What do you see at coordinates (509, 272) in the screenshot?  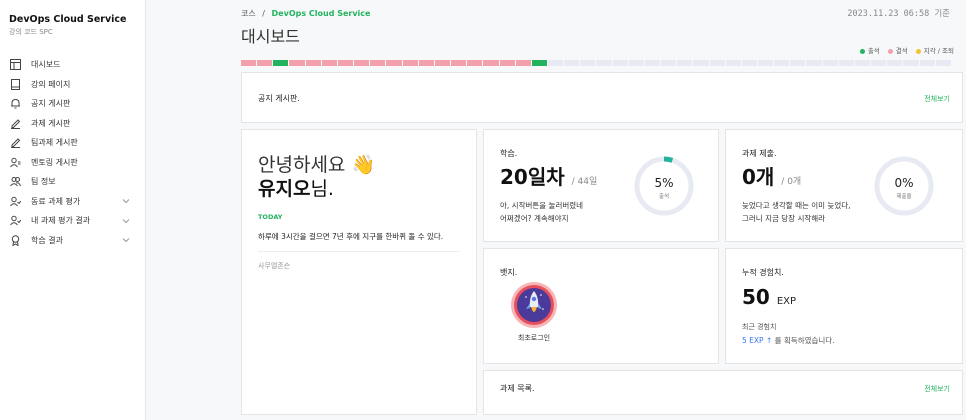 I see `badge-title: 뱃지.` at bounding box center [509, 272].